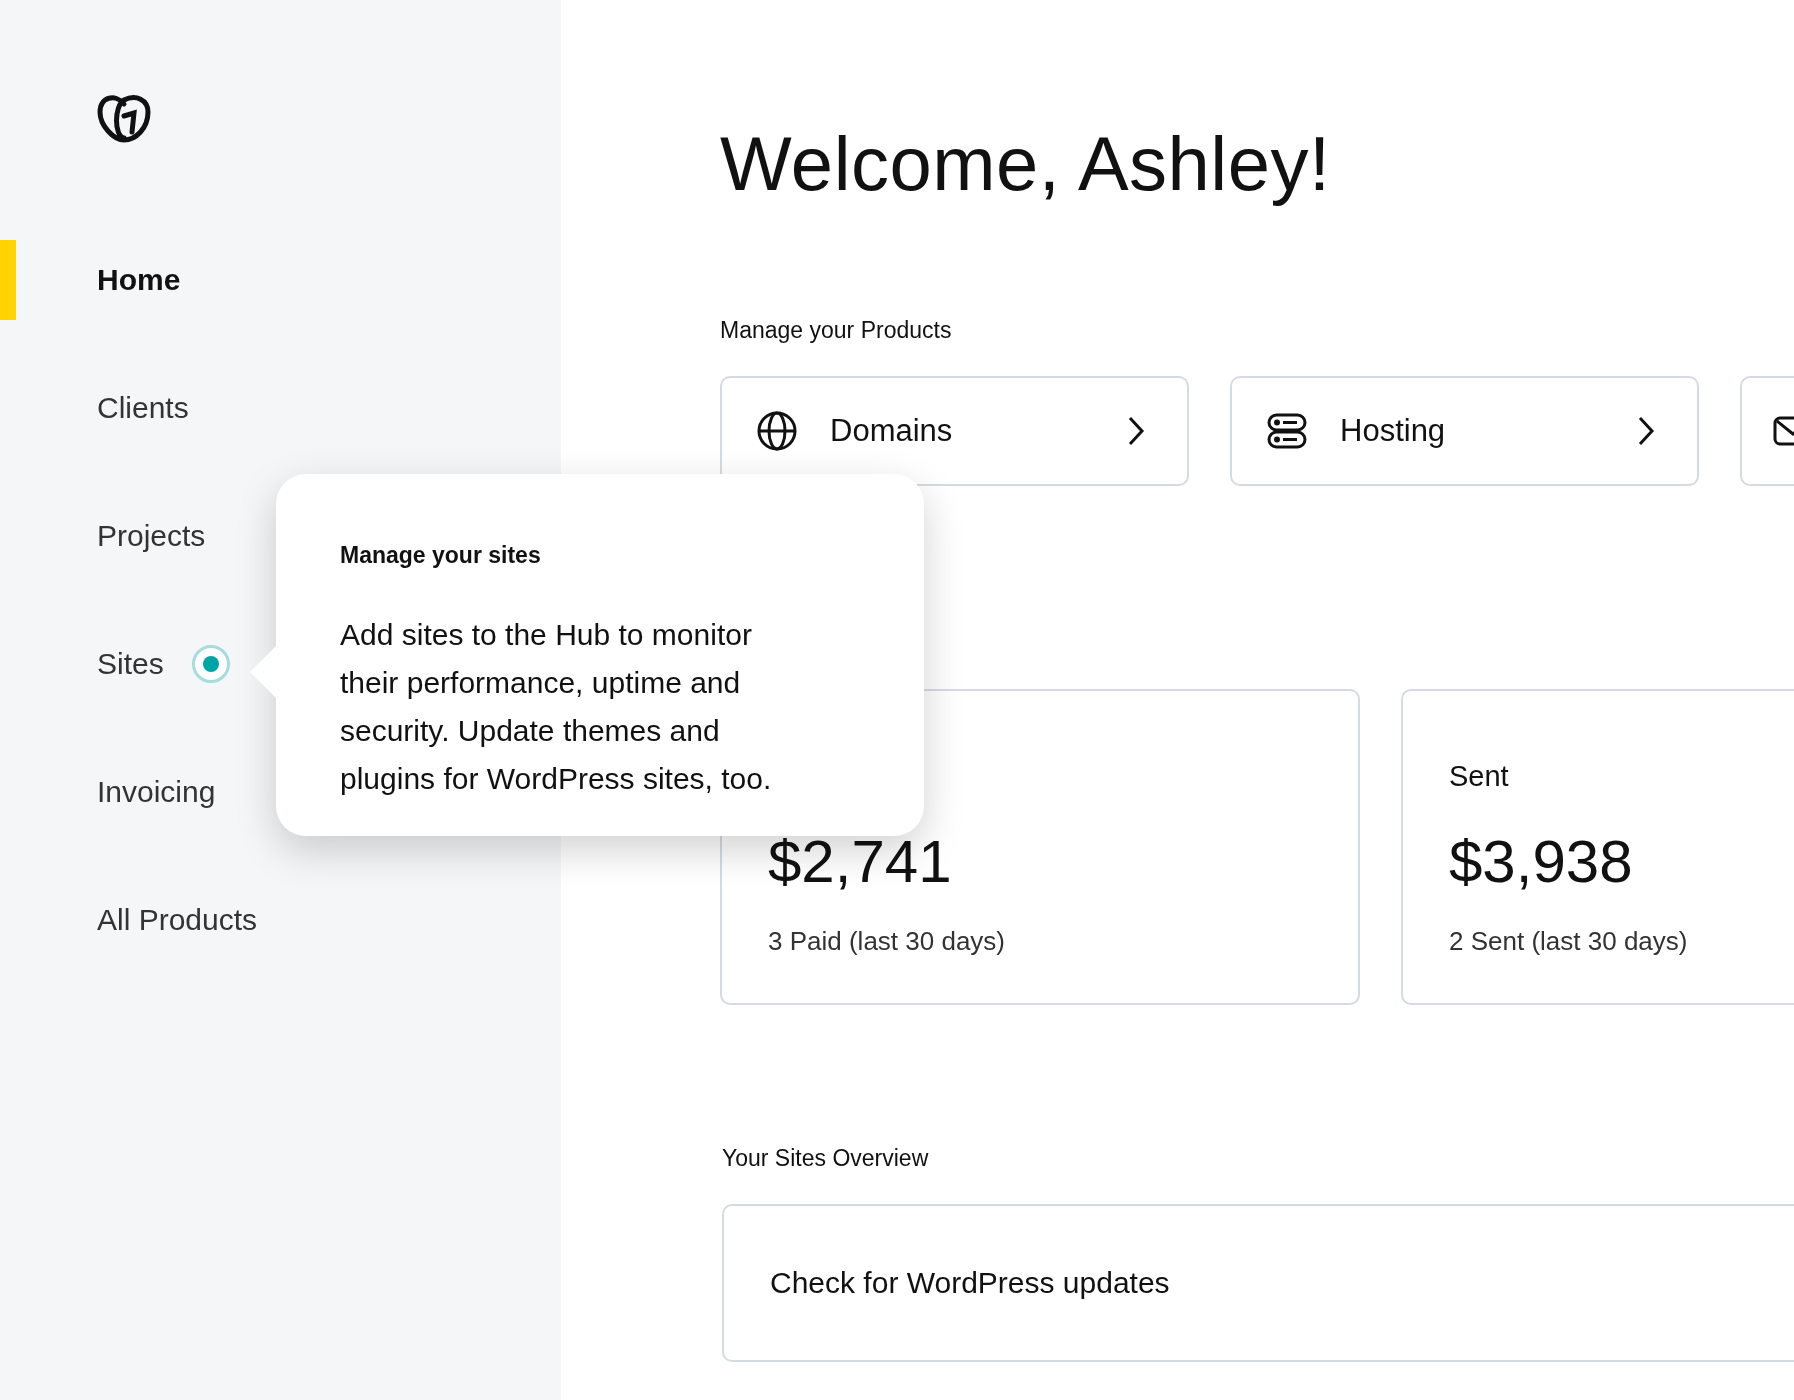 The image size is (1794, 1400). What do you see at coordinates (1479, 776) in the screenshot?
I see `card-label: Sent` at bounding box center [1479, 776].